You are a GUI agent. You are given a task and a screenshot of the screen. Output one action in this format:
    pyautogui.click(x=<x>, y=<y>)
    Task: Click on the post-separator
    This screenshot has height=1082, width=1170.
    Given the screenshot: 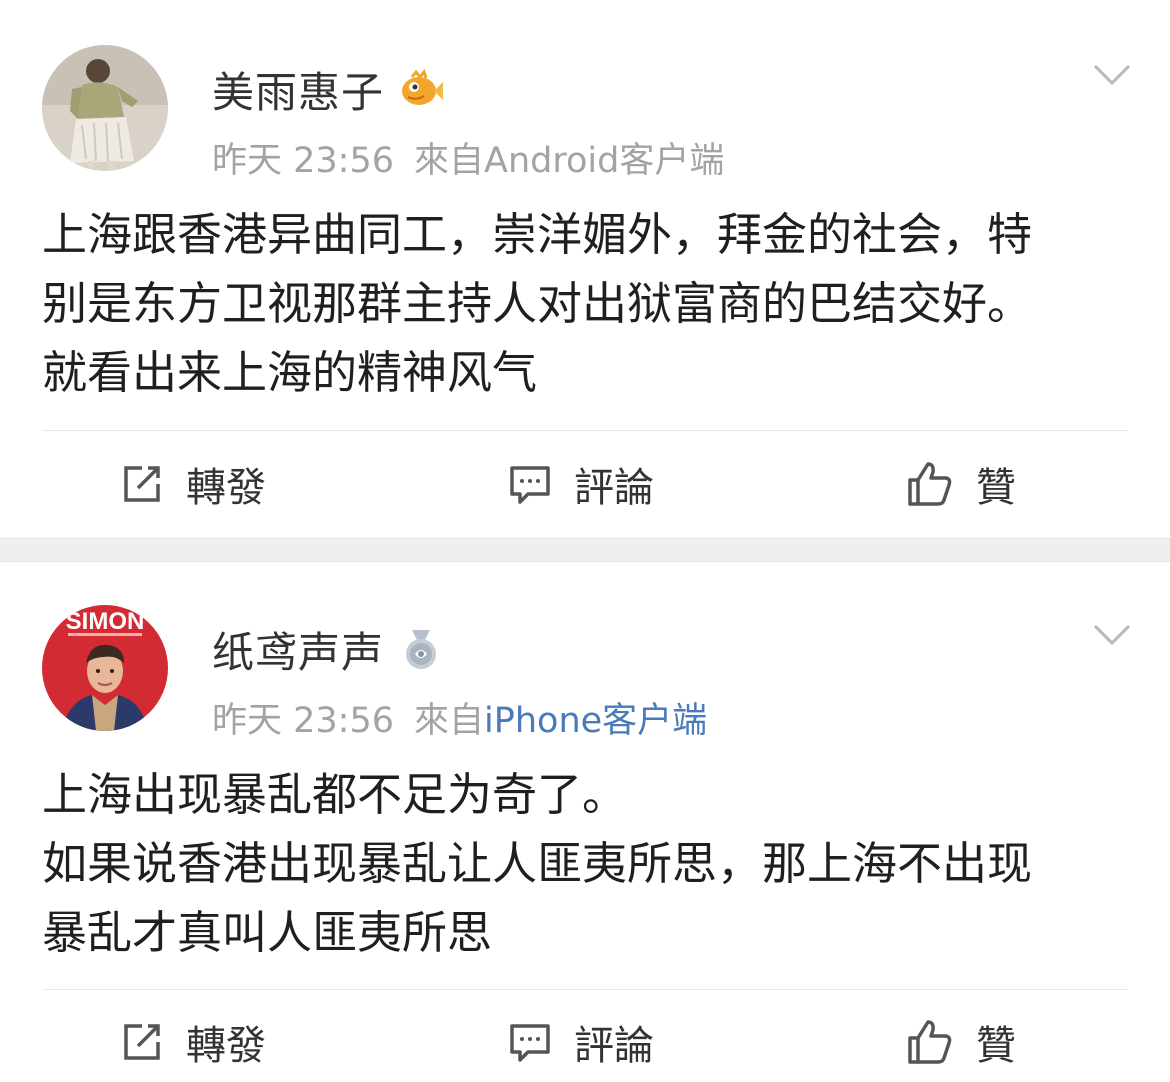 What is the action you would take?
    pyautogui.click(x=585, y=550)
    